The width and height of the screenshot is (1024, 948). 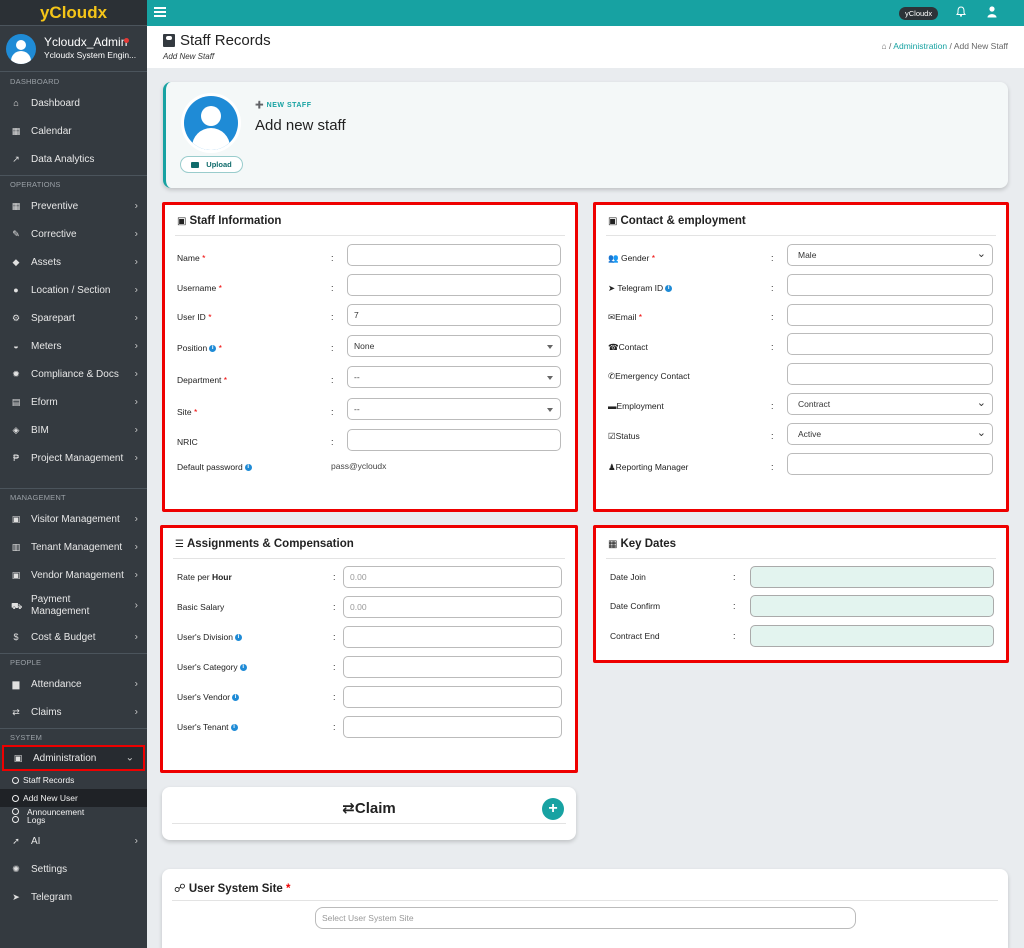 I want to click on emergency-contact-input, so click(x=890, y=374).